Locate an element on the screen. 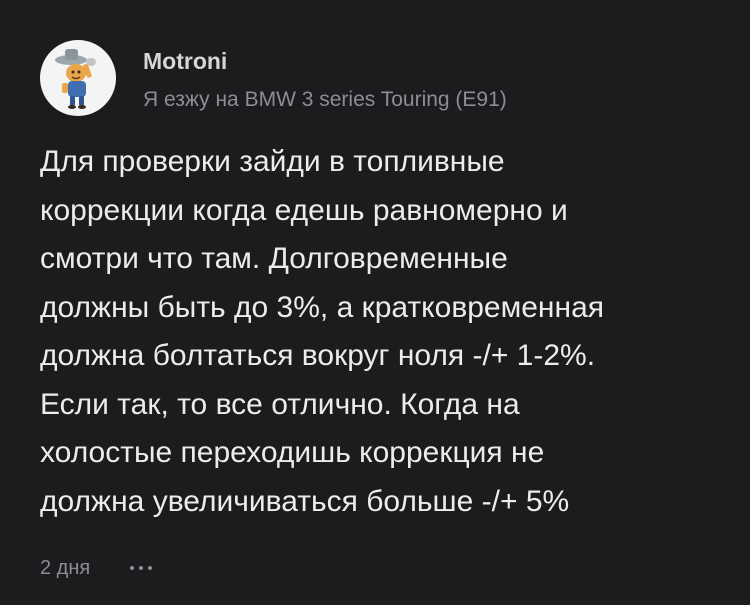 This screenshot has height=605, width=750. more-dots-icon is located at coordinates (141, 568).